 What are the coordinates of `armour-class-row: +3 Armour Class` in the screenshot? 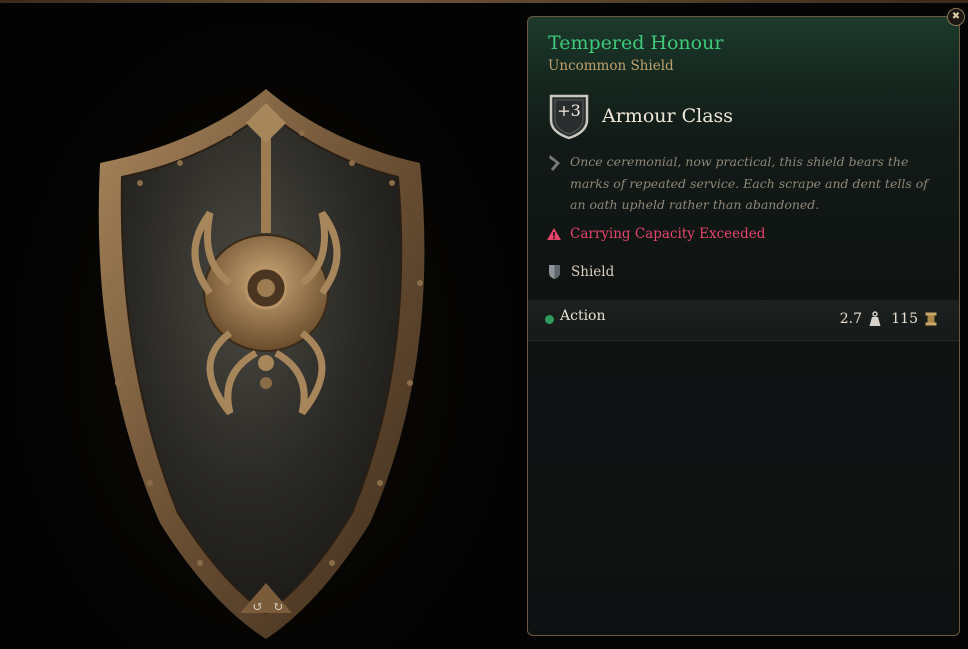 It's located at (640, 116).